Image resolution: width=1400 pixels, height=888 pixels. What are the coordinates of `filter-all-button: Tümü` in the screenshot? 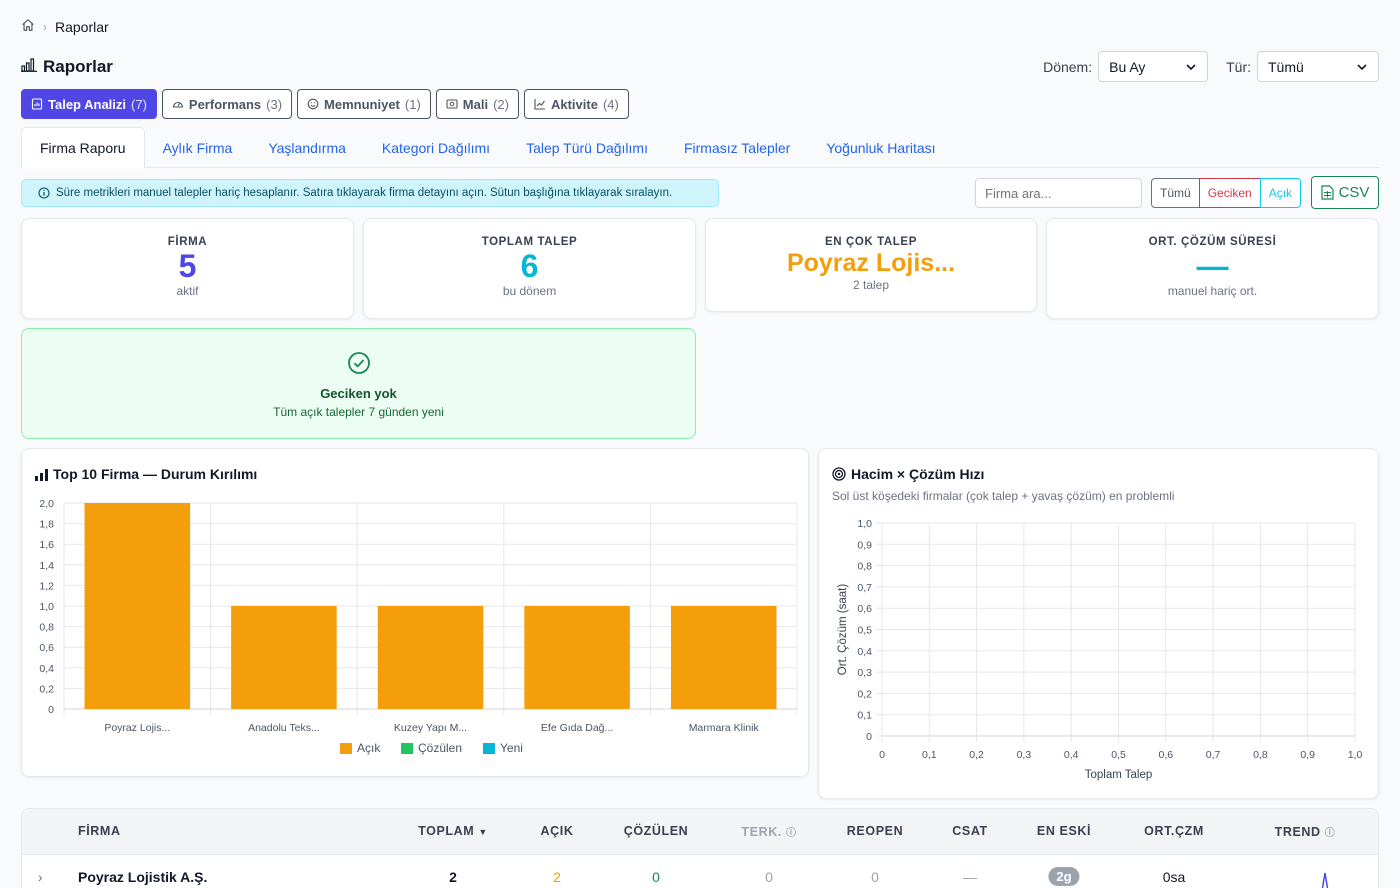 It's located at (1175, 193).